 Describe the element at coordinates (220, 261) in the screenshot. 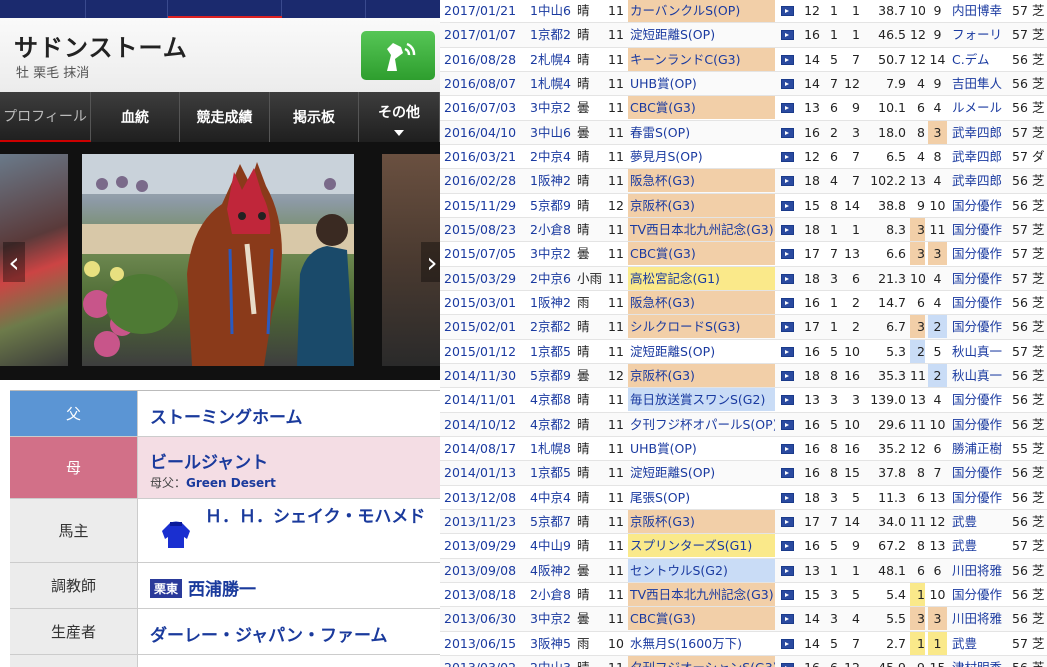

I see `photo-carousel: ‹ ›` at that location.